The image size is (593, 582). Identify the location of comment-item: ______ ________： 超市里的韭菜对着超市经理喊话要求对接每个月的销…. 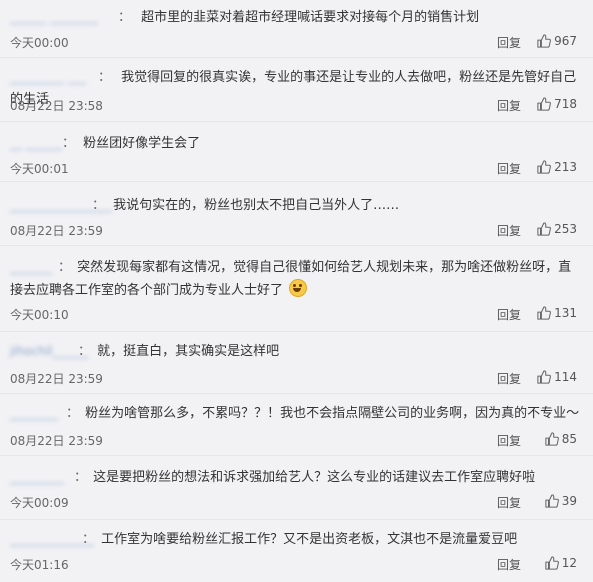
(296, 29).